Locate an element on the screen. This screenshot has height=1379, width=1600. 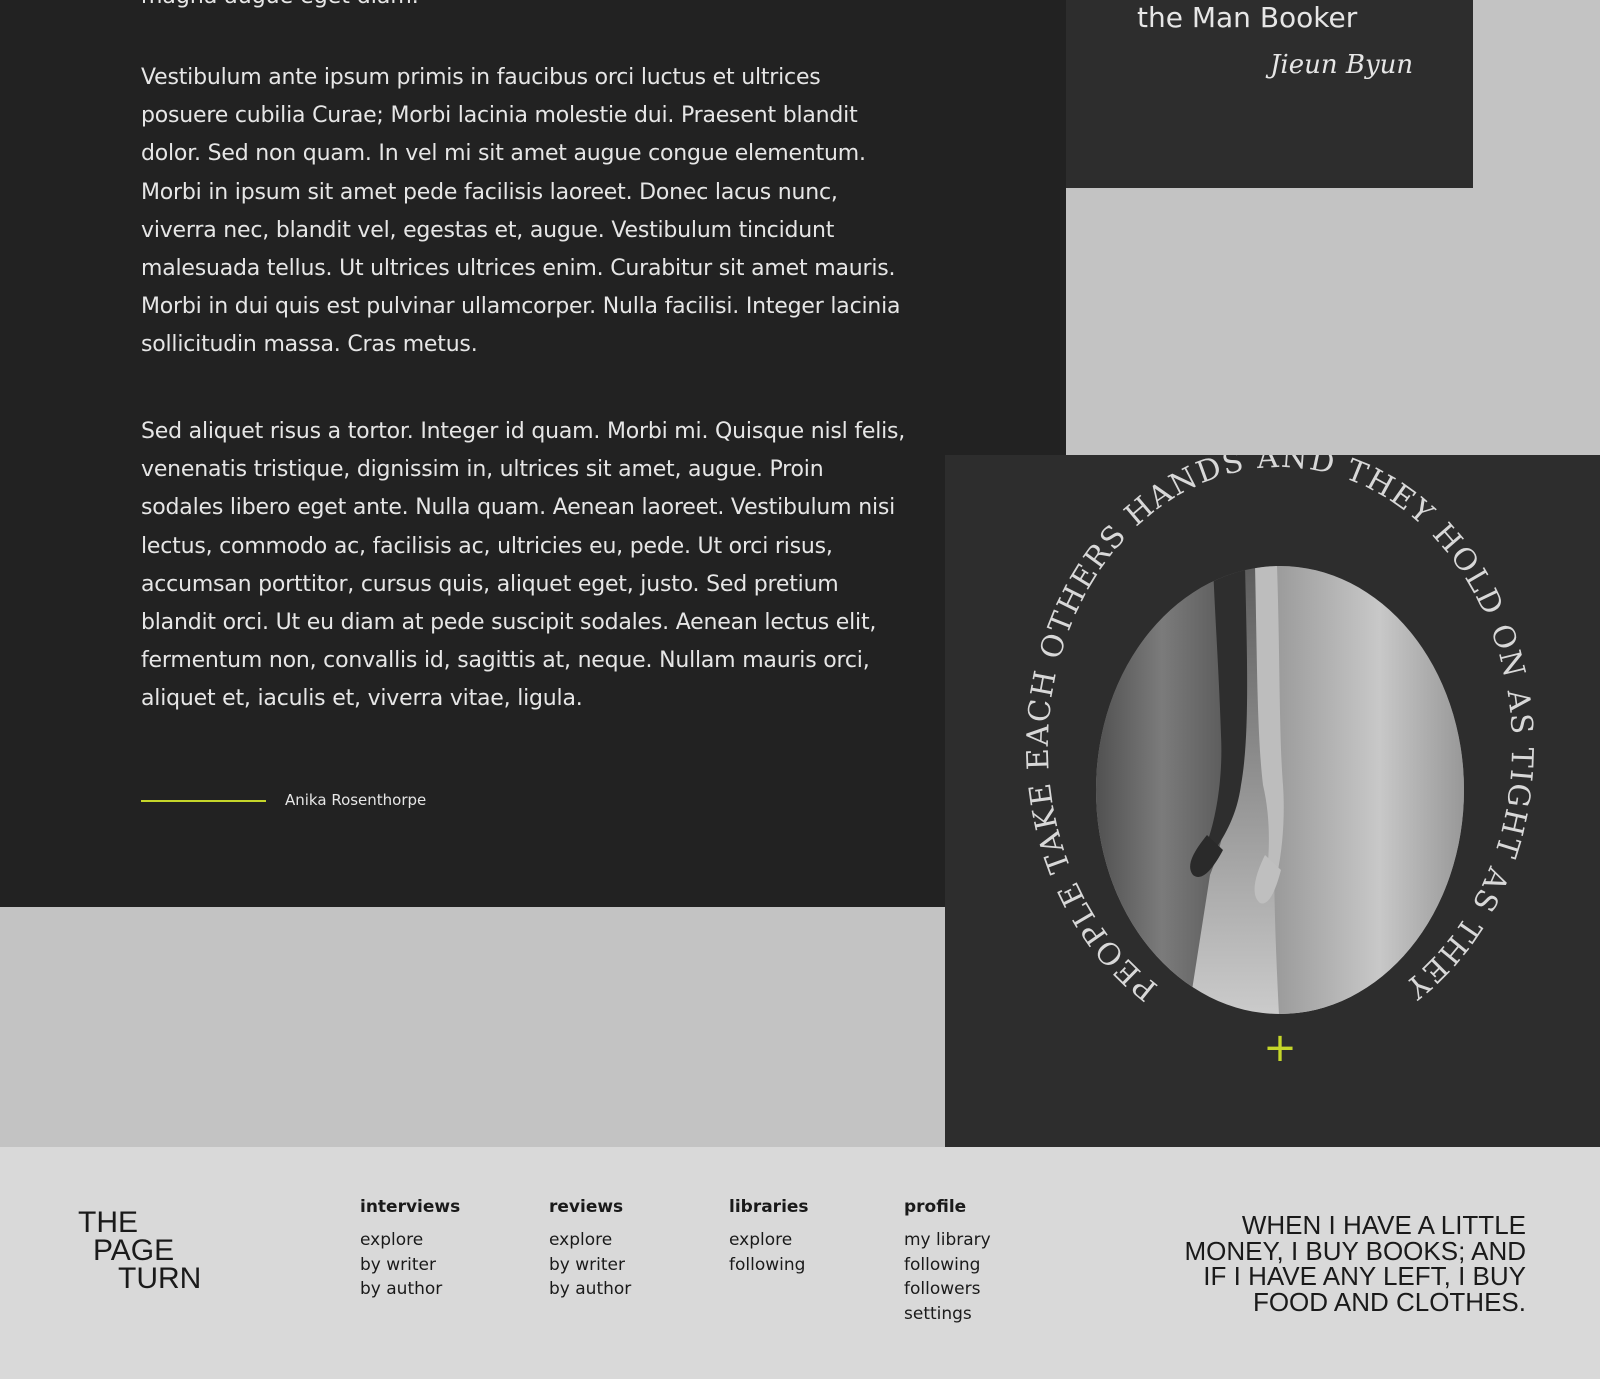
logo-line-1: THE is located at coordinates (108, 1222).